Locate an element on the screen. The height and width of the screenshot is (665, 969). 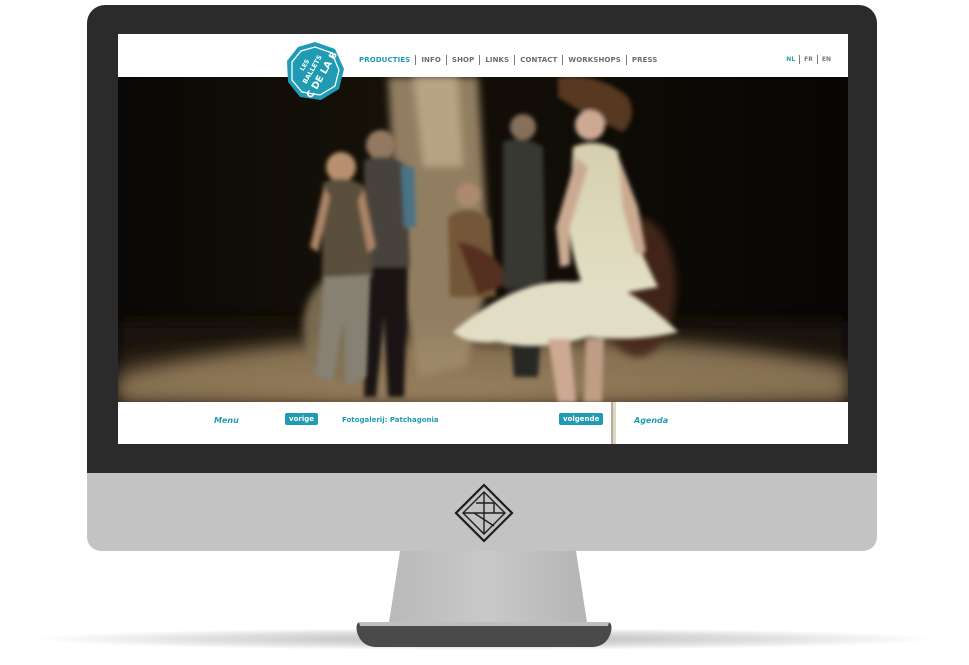
previous-button: vorige is located at coordinates (301, 419).